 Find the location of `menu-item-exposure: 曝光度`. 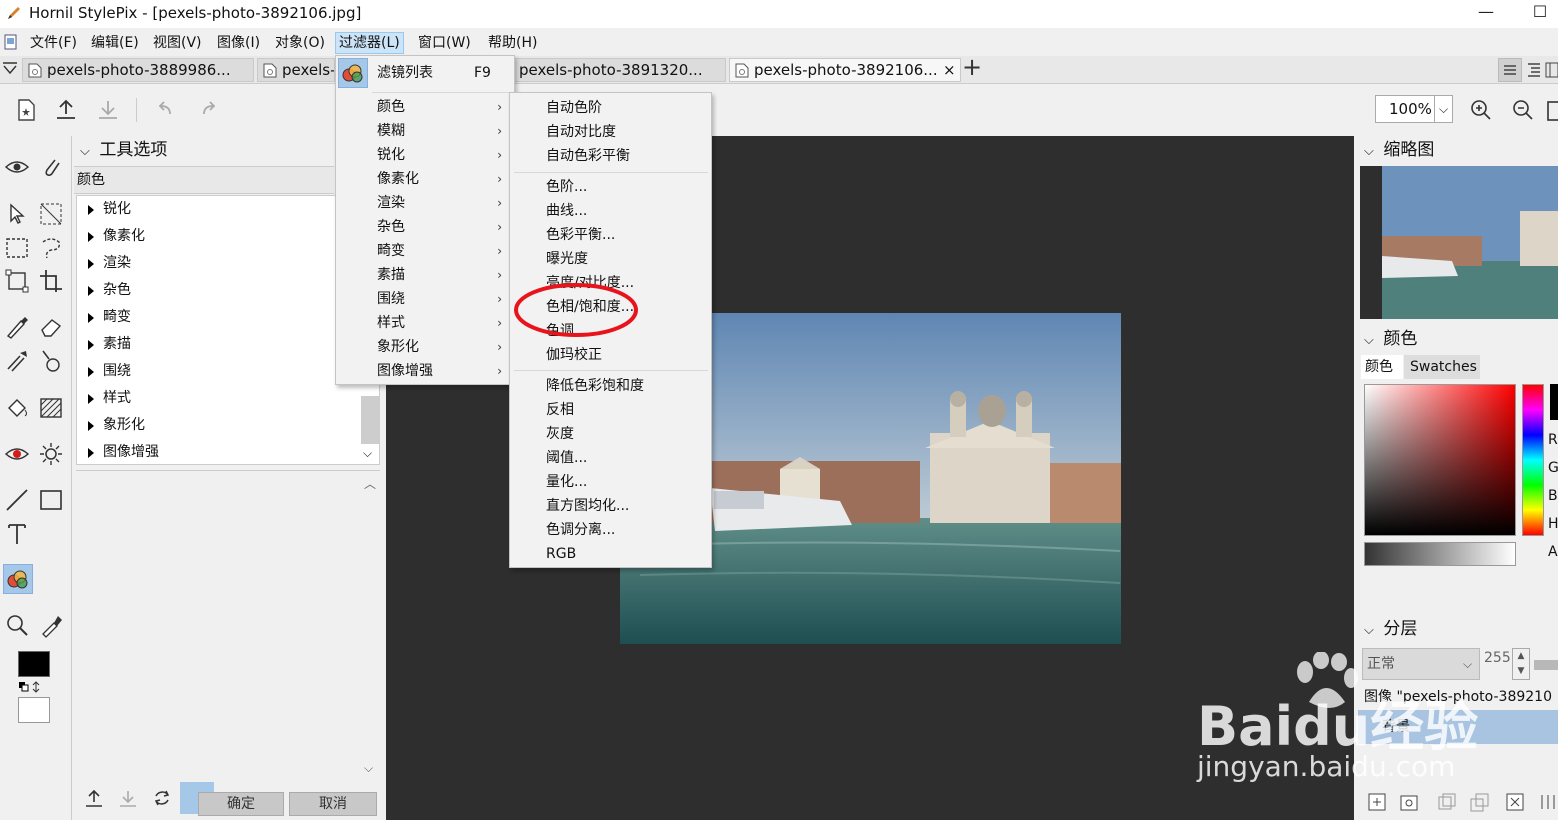

menu-item-exposure: 曝光度 is located at coordinates (549, 259).